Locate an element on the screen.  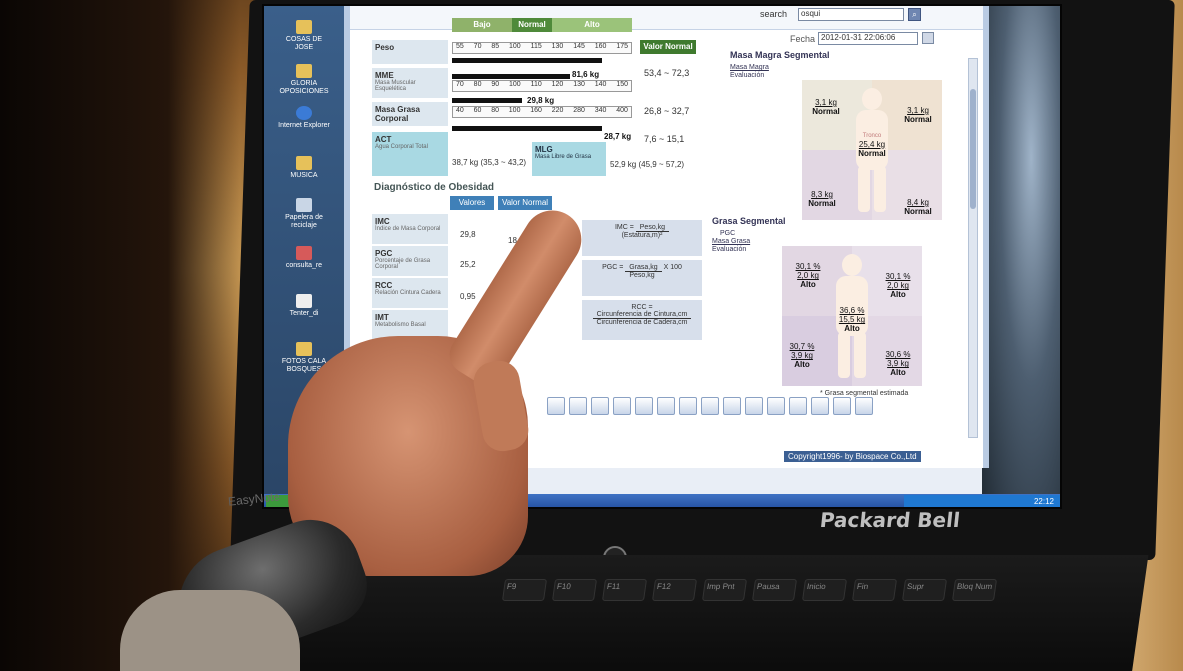
scroll-thumb is located at coordinates (973, 149).